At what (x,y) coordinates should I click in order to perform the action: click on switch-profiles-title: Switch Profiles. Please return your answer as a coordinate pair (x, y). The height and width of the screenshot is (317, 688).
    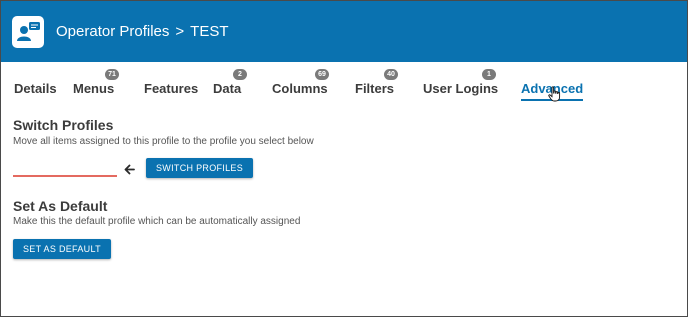
    Looking at the image, I should click on (63, 125).